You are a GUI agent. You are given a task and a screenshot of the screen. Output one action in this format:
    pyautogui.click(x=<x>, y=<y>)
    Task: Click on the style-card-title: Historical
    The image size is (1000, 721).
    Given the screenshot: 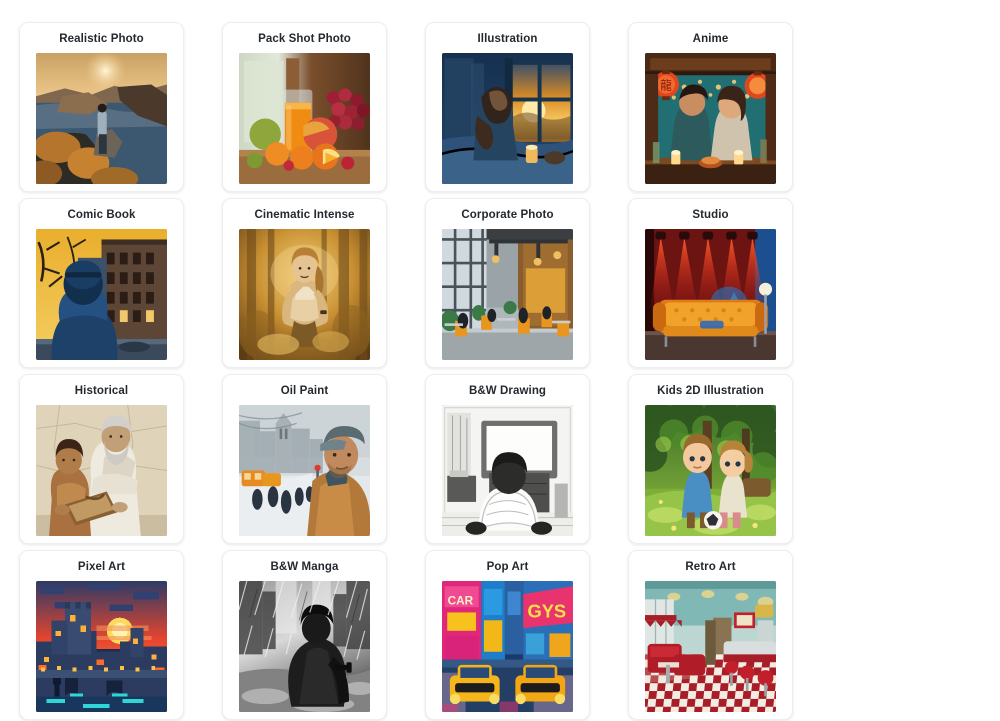 What is the action you would take?
    pyautogui.click(x=101, y=391)
    